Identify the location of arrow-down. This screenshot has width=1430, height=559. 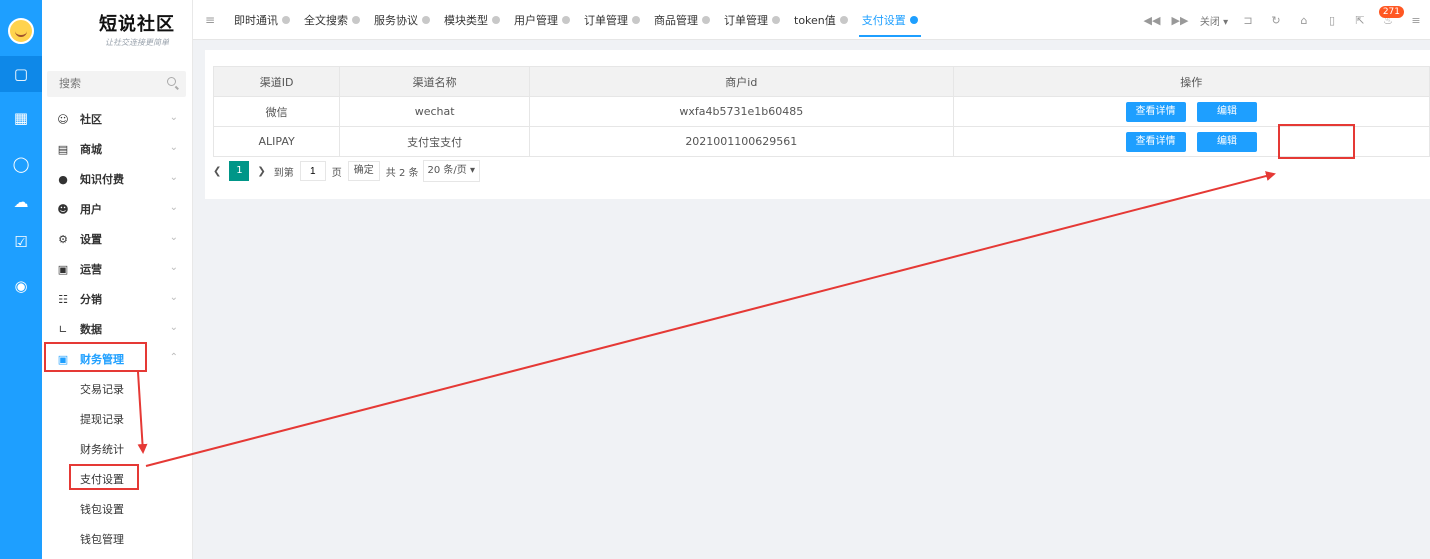
(142, 412).